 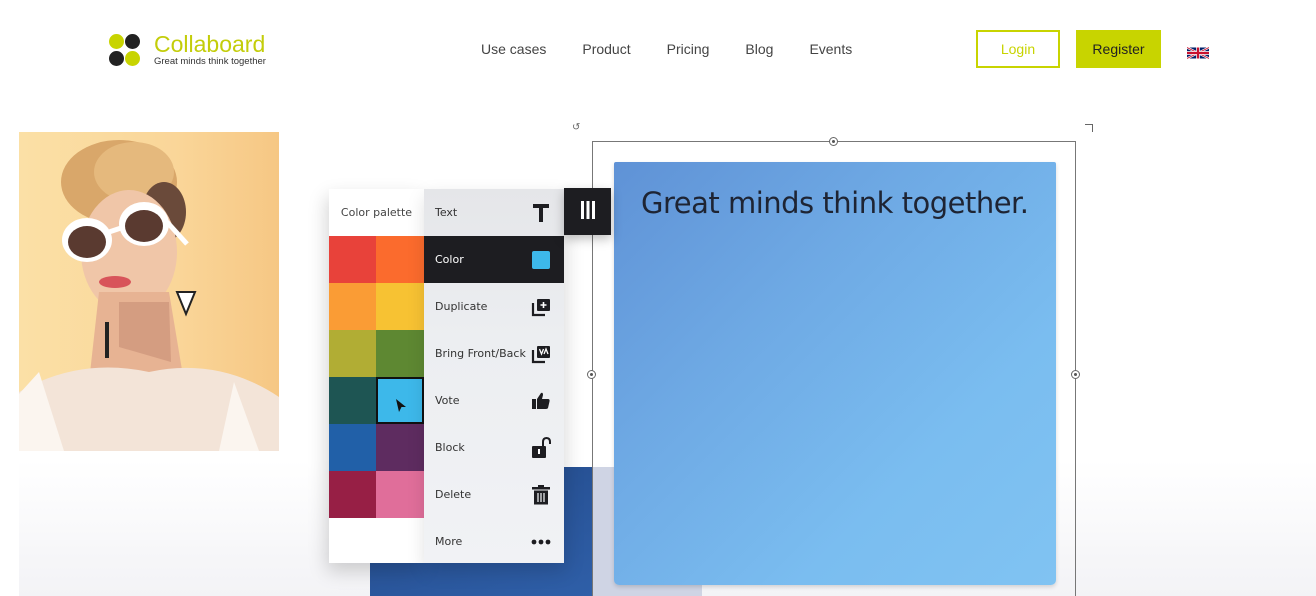 I want to click on color-palette-title: Color palette, so click(x=376, y=212).